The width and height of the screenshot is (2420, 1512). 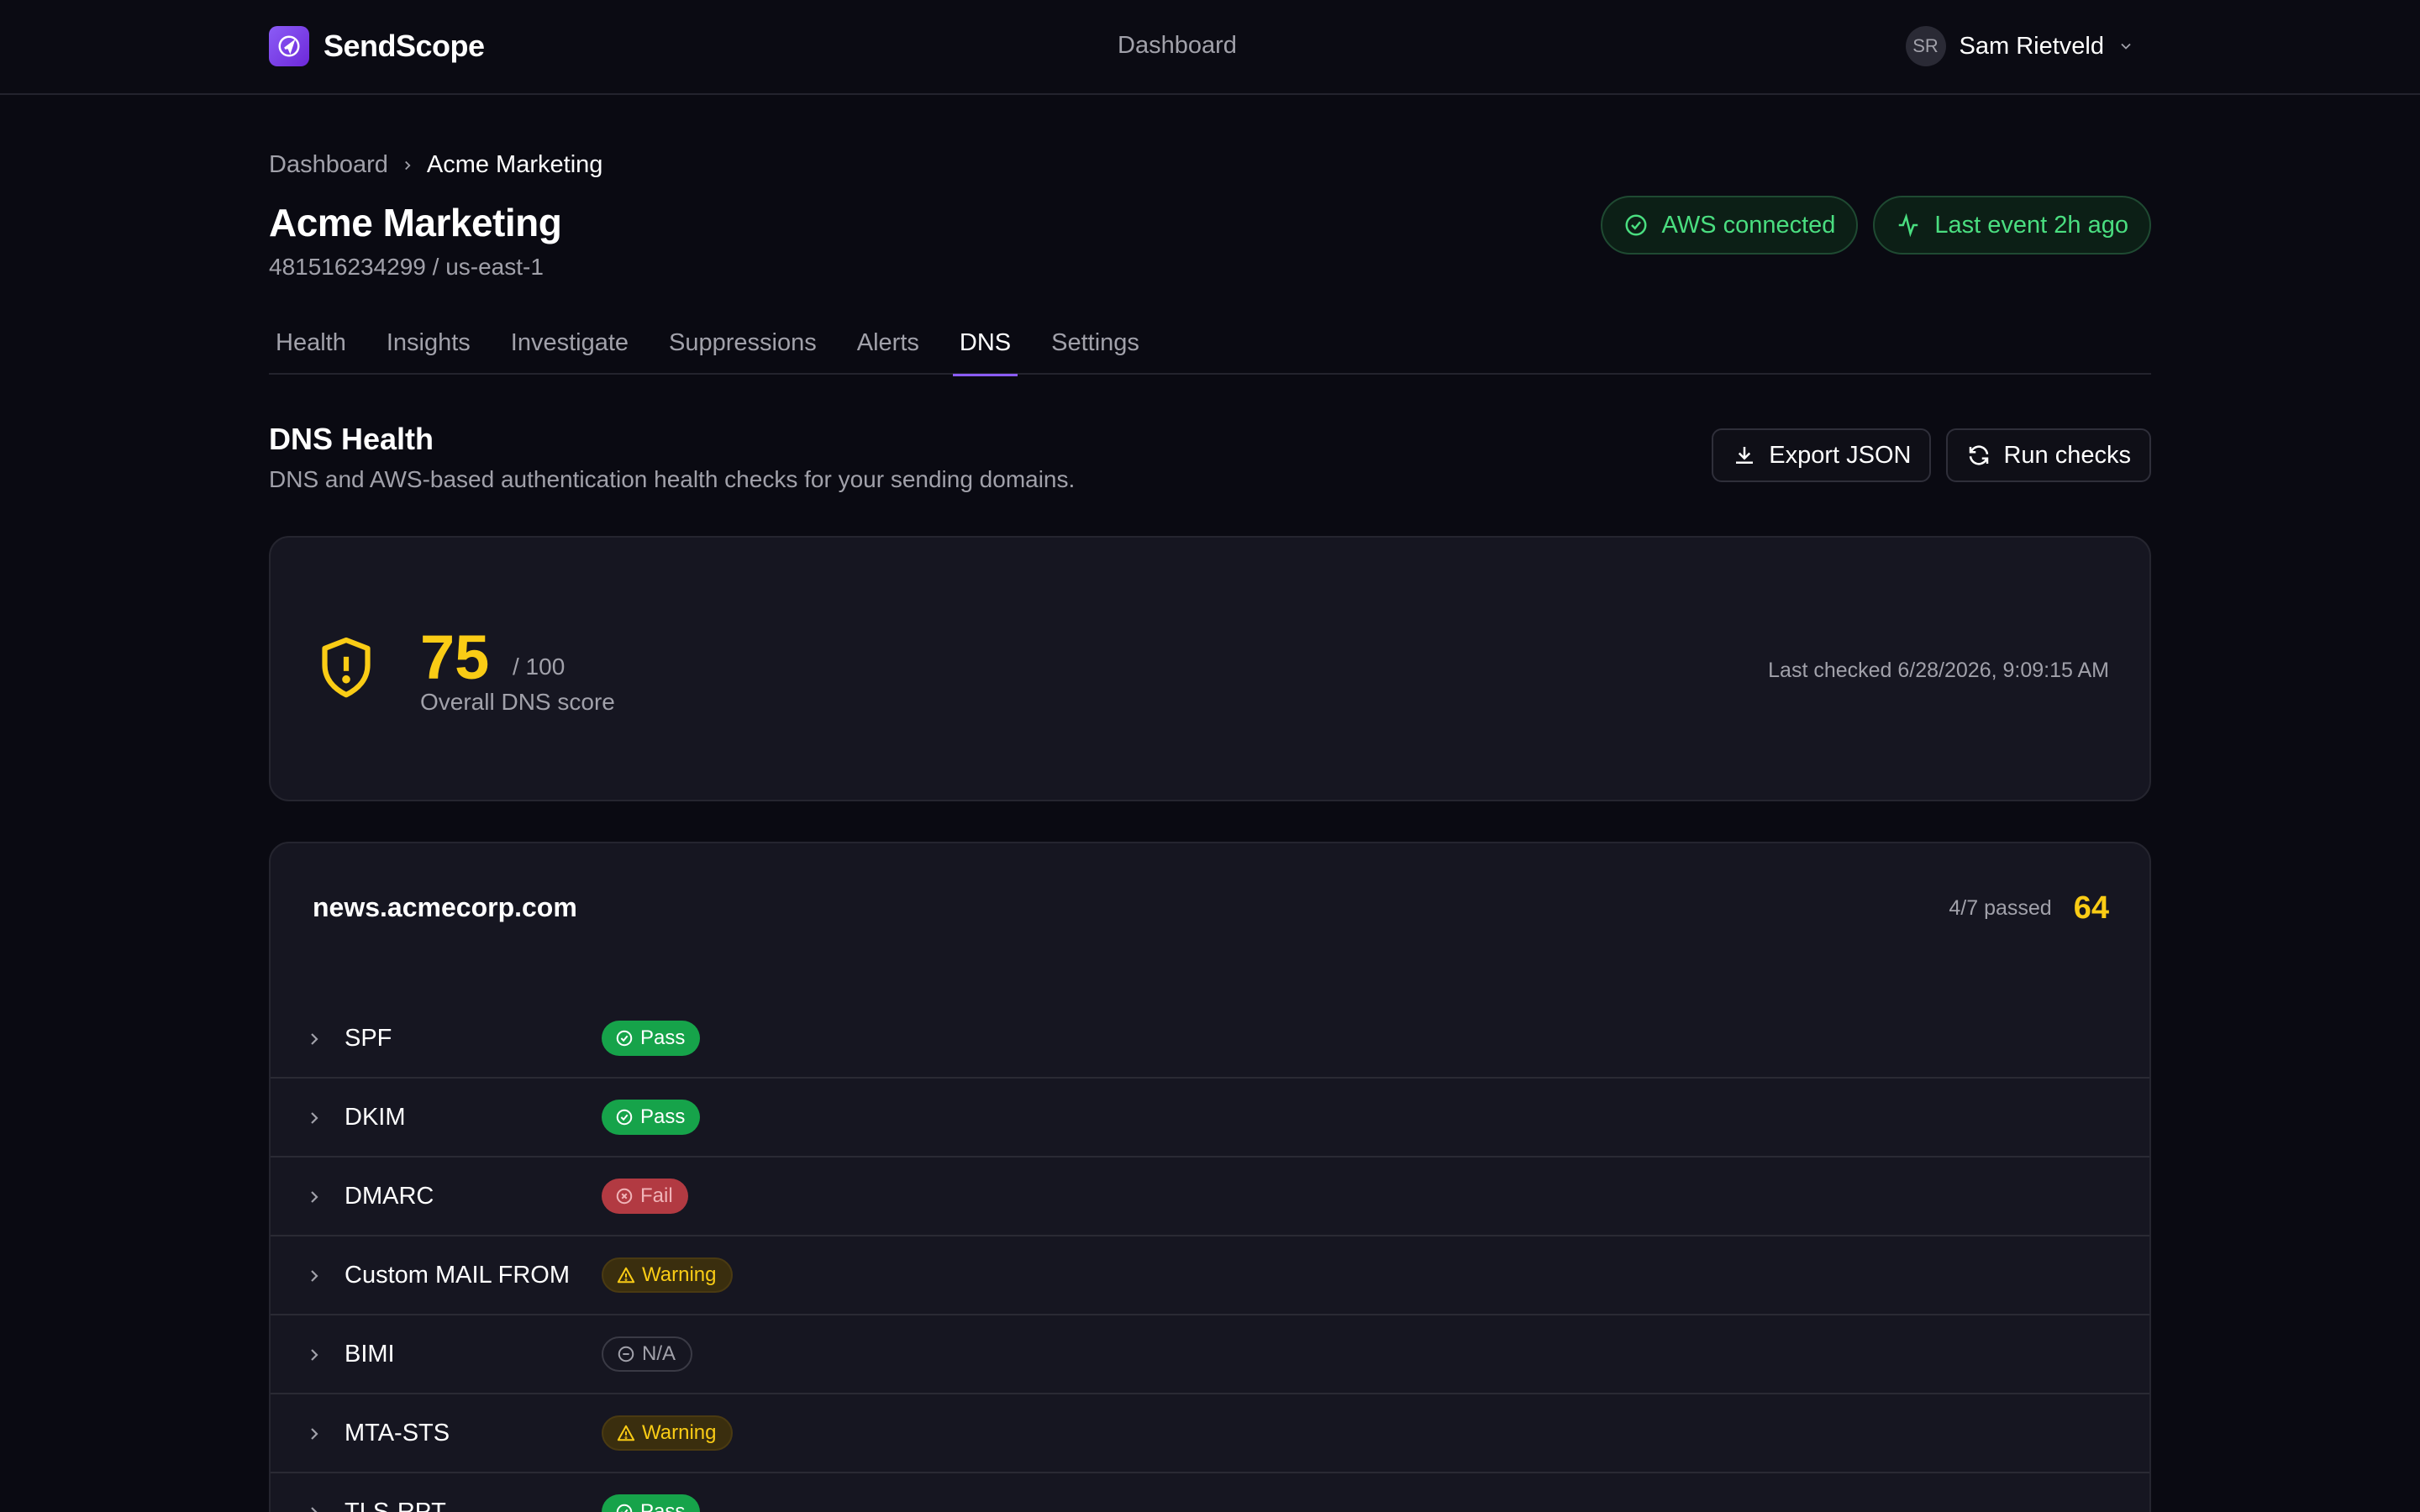 I want to click on check-name: DMARC, so click(x=390, y=1196).